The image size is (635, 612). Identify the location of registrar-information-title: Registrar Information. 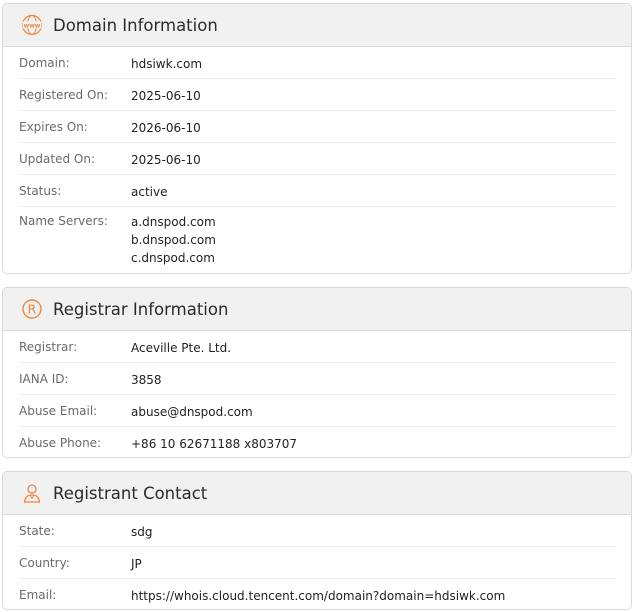
(141, 309).